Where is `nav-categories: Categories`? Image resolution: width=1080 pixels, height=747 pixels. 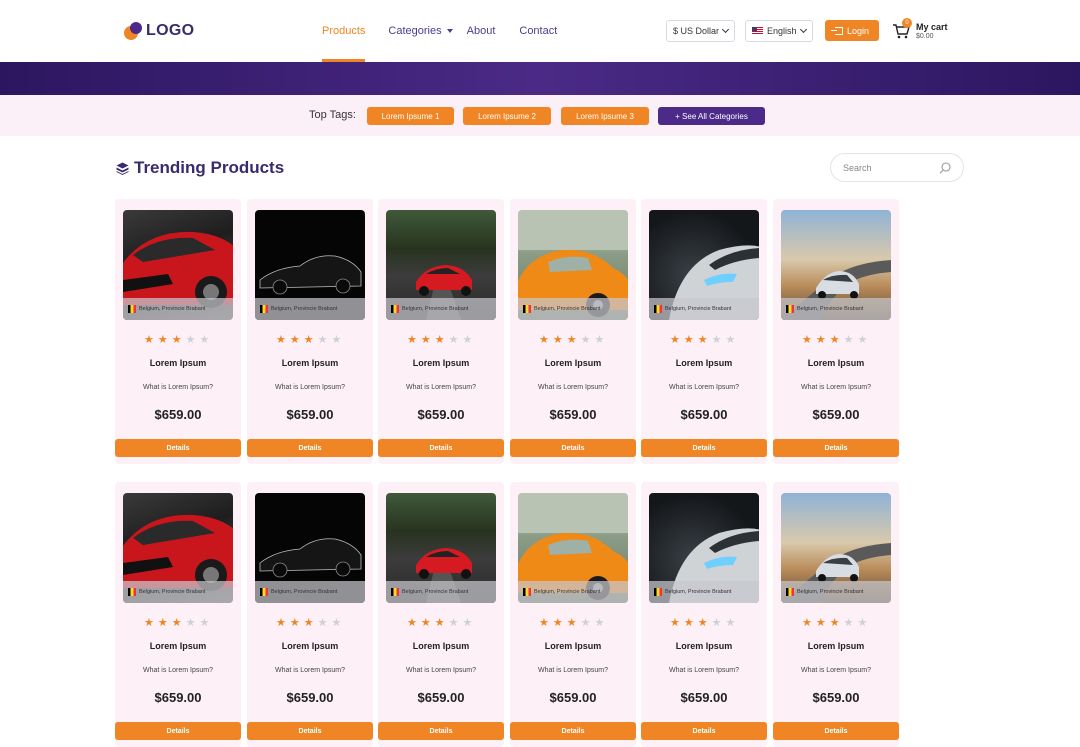 nav-categories: Categories is located at coordinates (420, 31).